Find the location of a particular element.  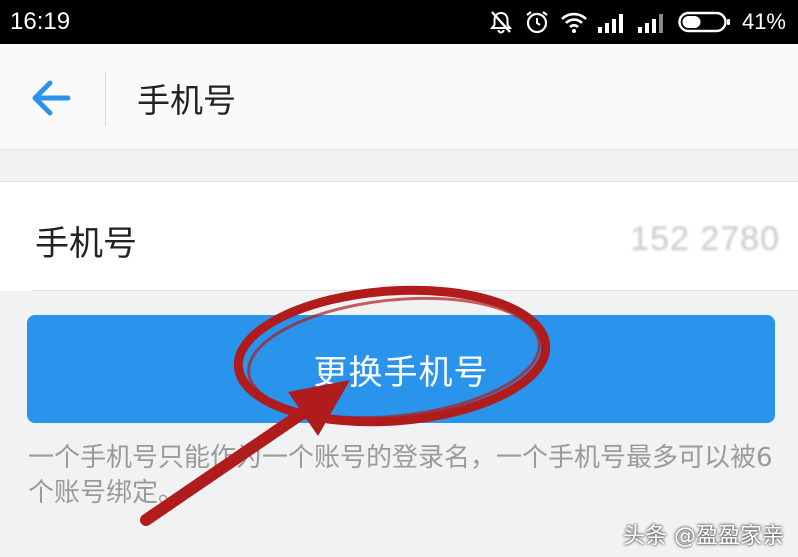

row-divider is located at coordinates (415, 290).